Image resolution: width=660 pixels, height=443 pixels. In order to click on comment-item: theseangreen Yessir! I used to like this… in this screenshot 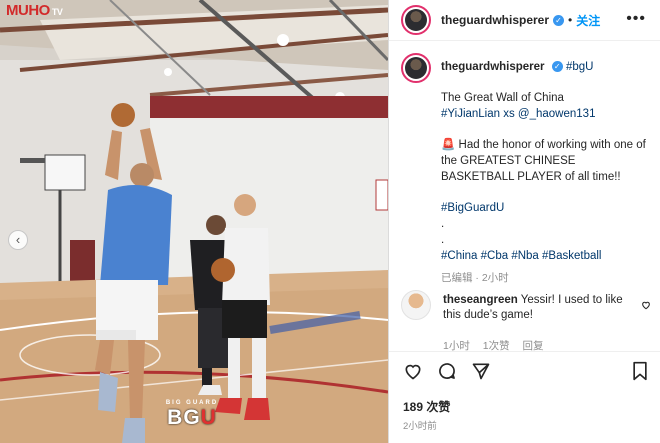, I will do `click(526, 322)`.